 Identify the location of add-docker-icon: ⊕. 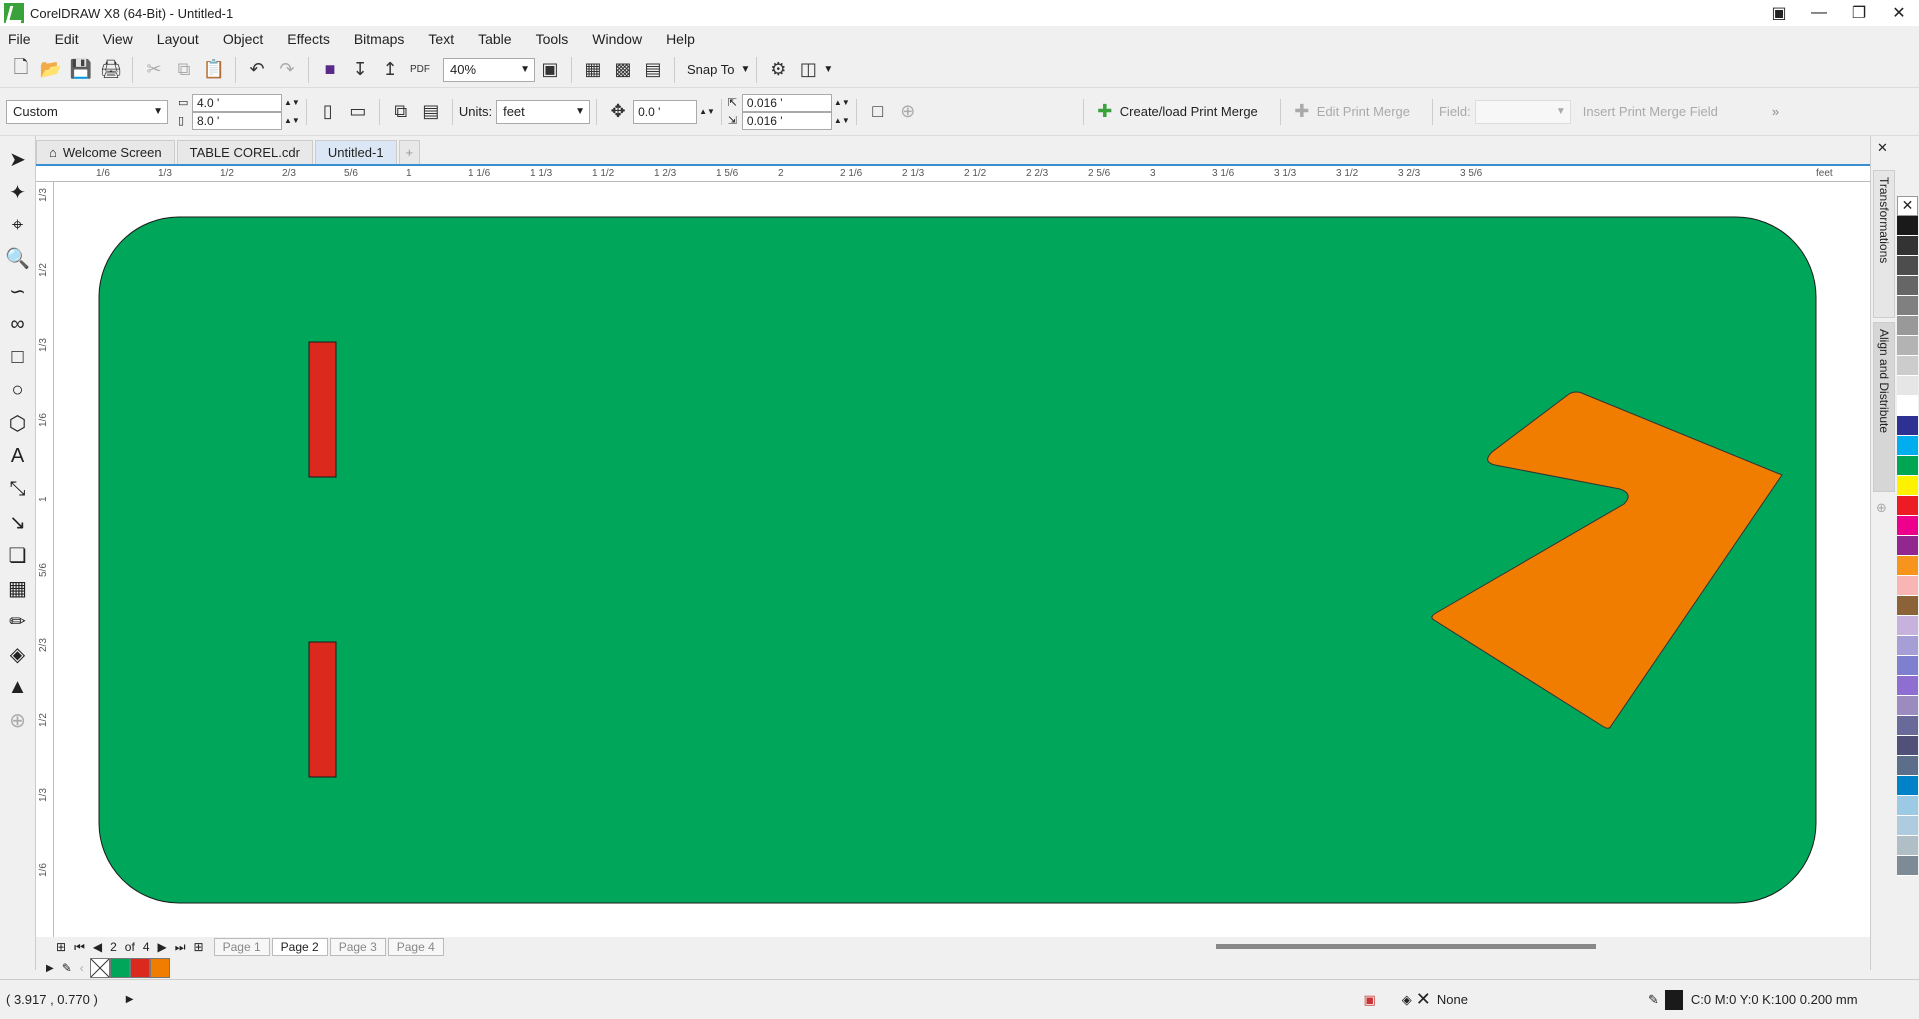
(1881, 508).